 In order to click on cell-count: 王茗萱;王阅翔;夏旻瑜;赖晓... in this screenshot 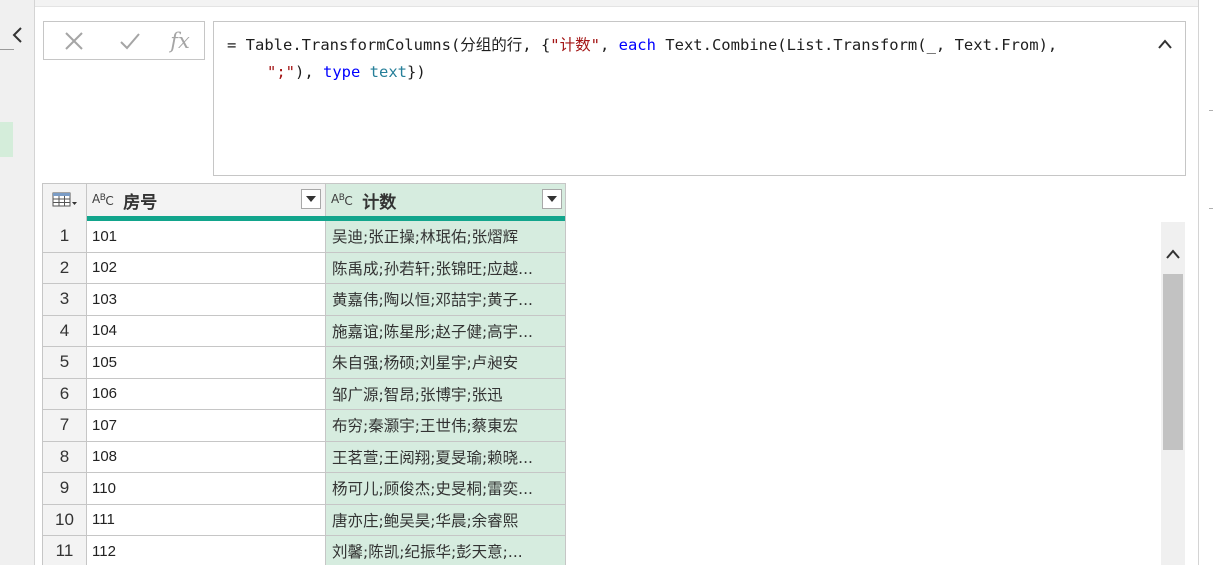, I will do `click(445, 457)`.